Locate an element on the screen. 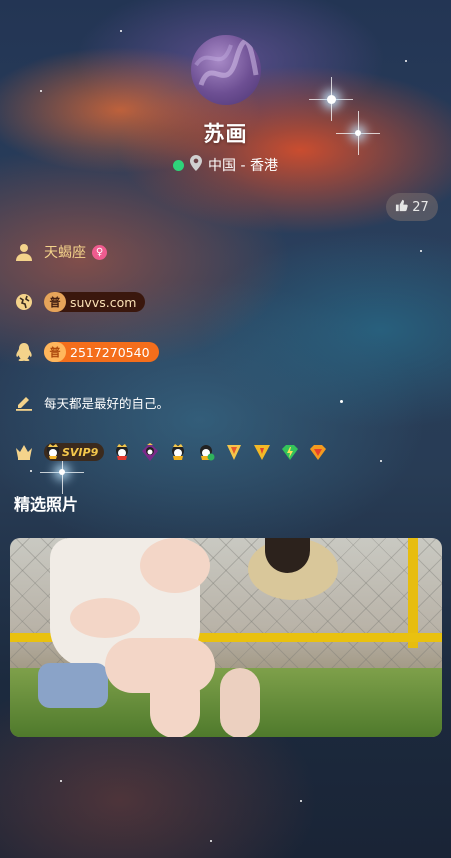  zodiac-text: 天蝎座 is located at coordinates (65, 253).